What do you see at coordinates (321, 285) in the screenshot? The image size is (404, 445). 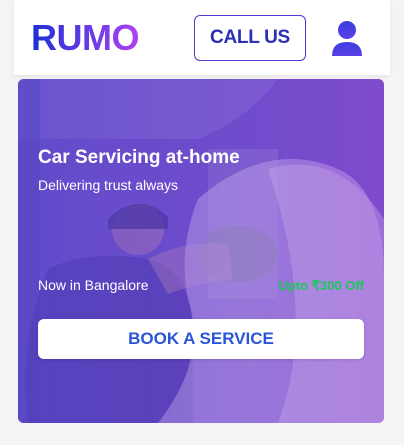 I see `offer-text: Upto ₹300 Off` at bounding box center [321, 285].